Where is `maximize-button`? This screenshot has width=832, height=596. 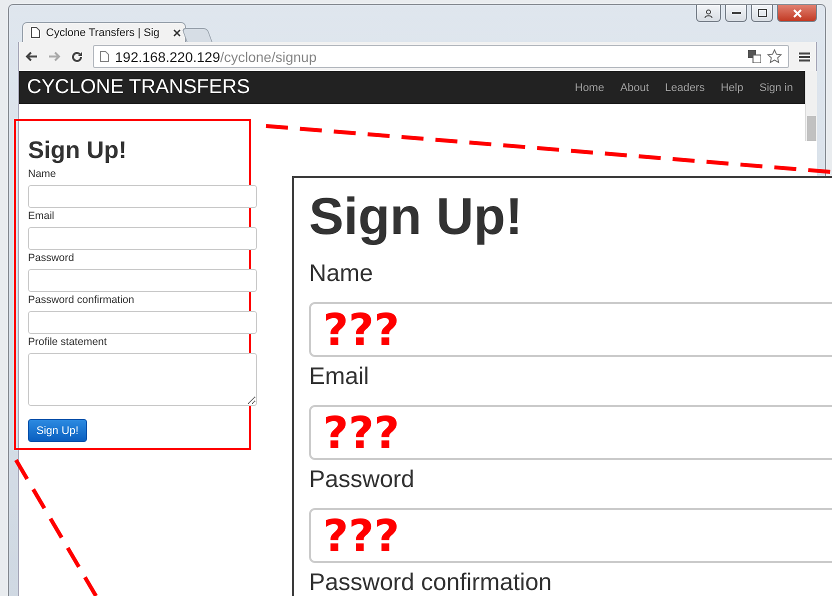
maximize-button is located at coordinates (762, 13).